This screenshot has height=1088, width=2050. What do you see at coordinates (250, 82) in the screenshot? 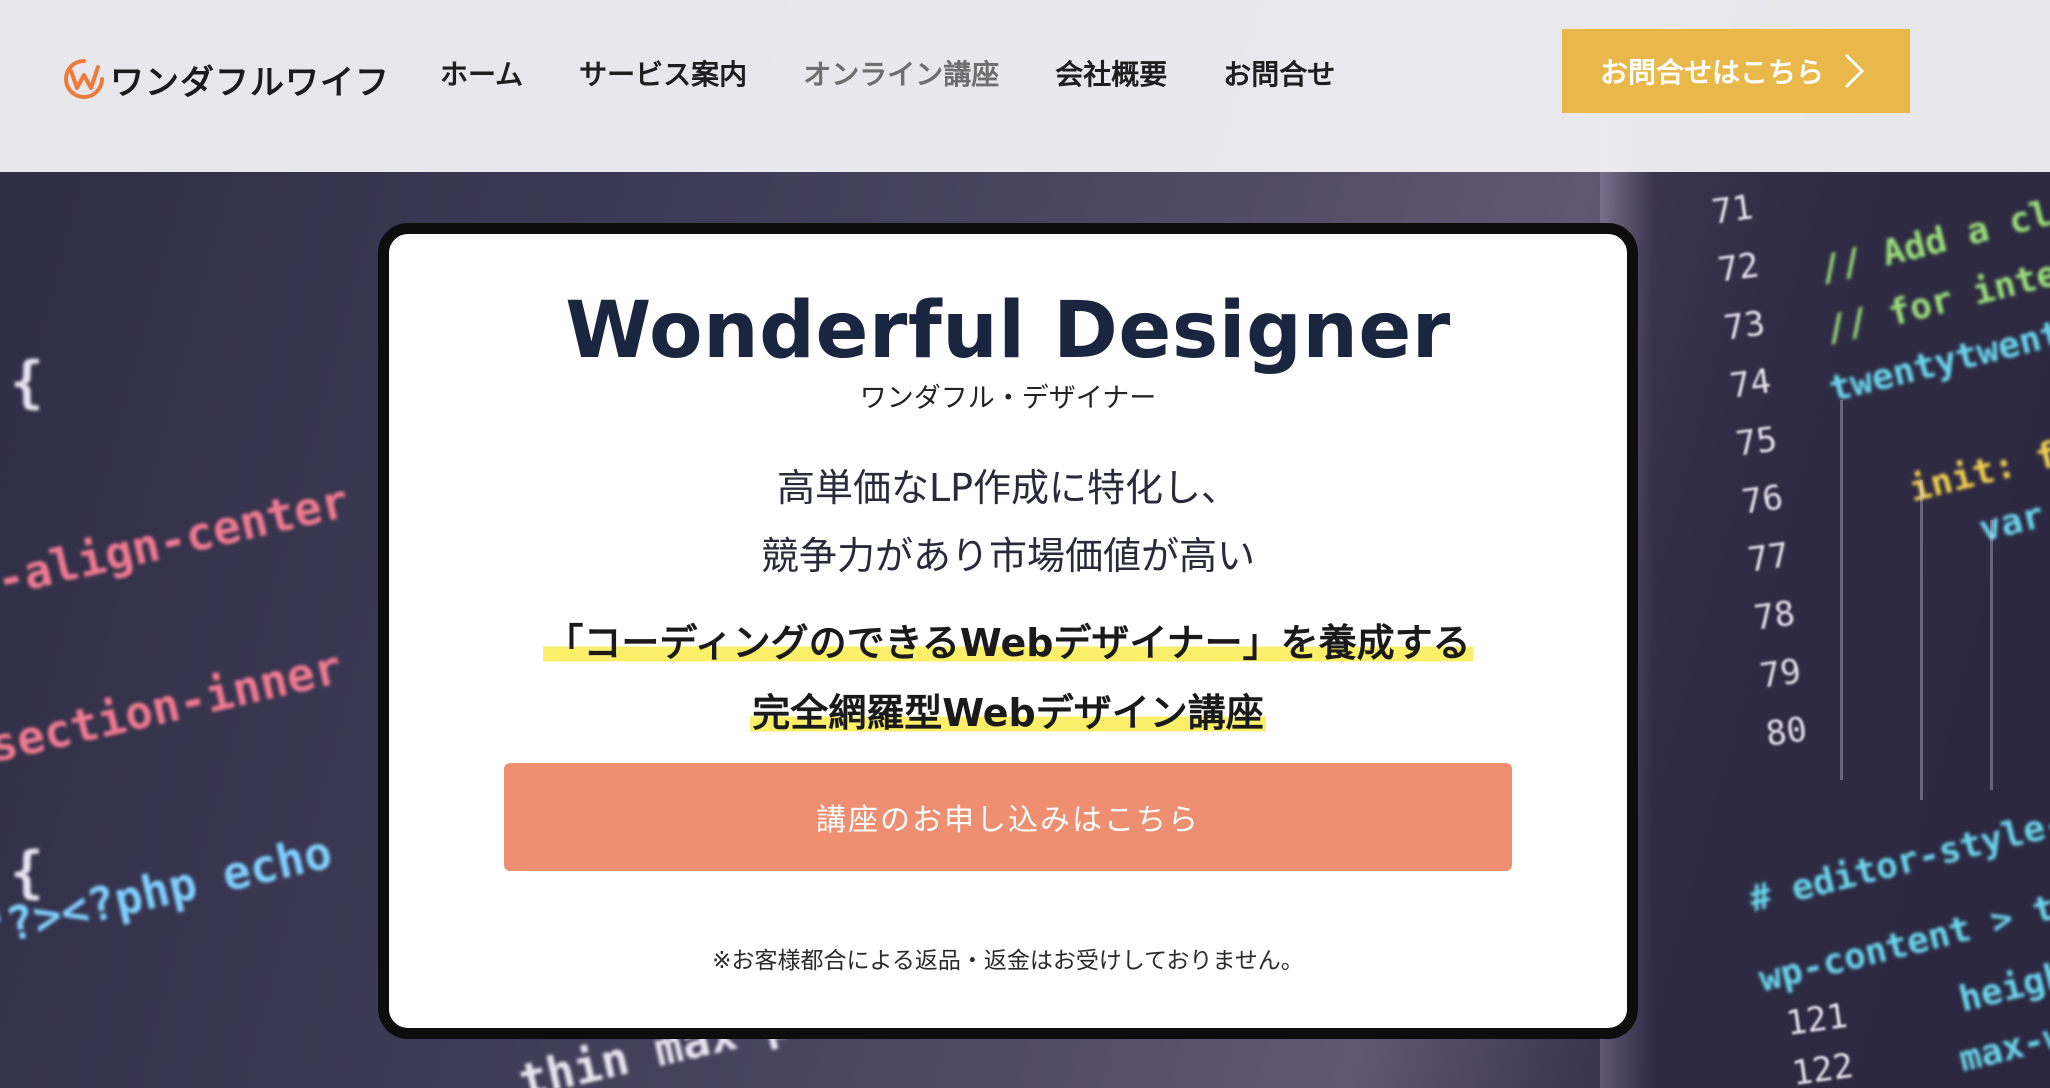
I see `logo-text: ワンダフルワイフ` at bounding box center [250, 82].